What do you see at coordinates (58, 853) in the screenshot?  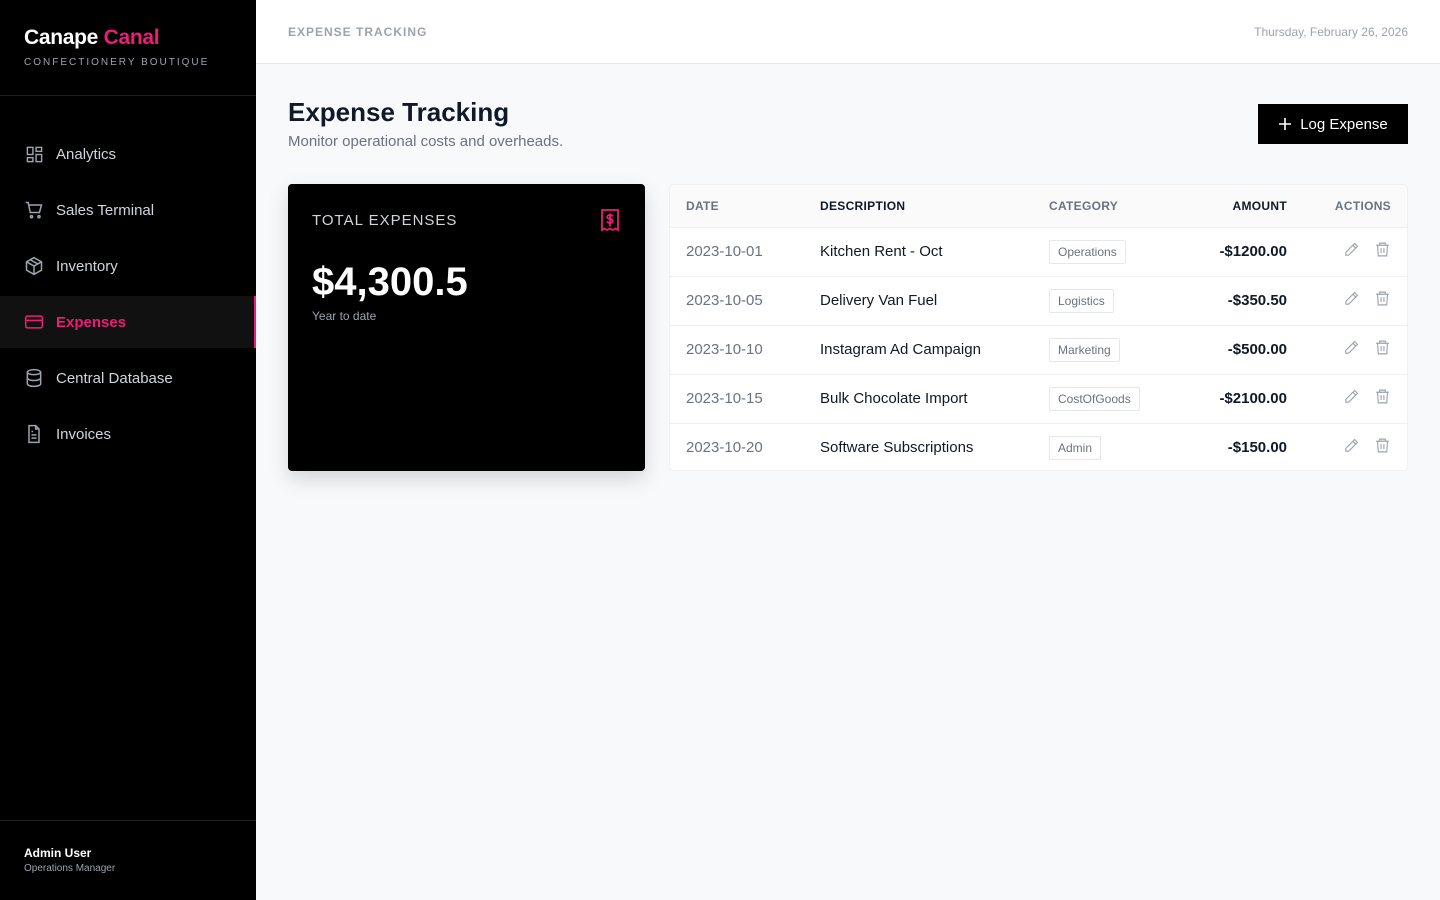 I see `user-name: Admin User` at bounding box center [58, 853].